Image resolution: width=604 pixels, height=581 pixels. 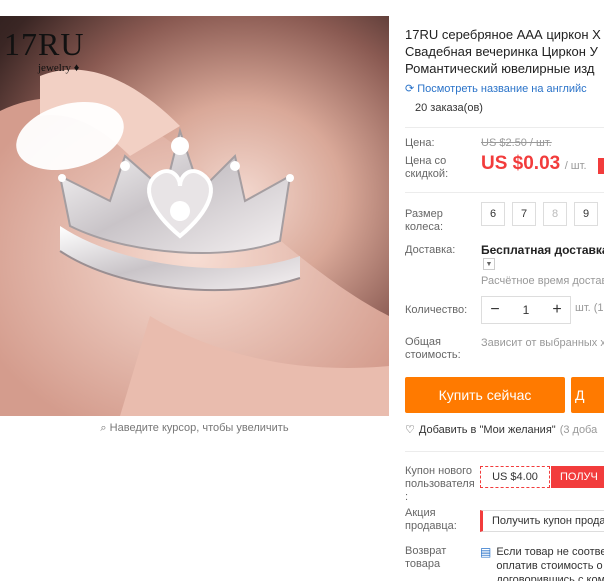 I want to click on decrement-button: −, so click(x=495, y=310).